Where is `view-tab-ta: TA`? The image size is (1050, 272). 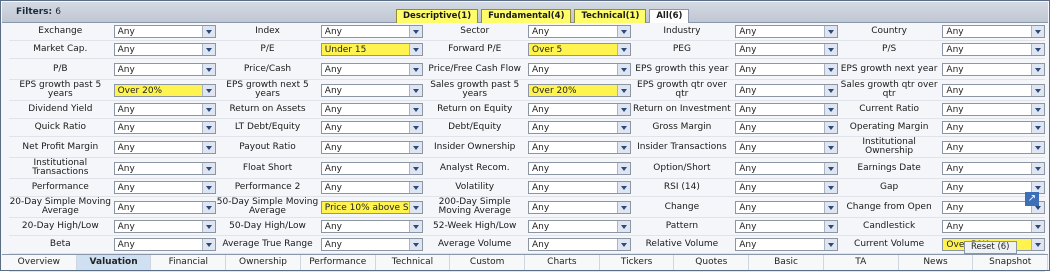
view-tab-ta: TA is located at coordinates (861, 262).